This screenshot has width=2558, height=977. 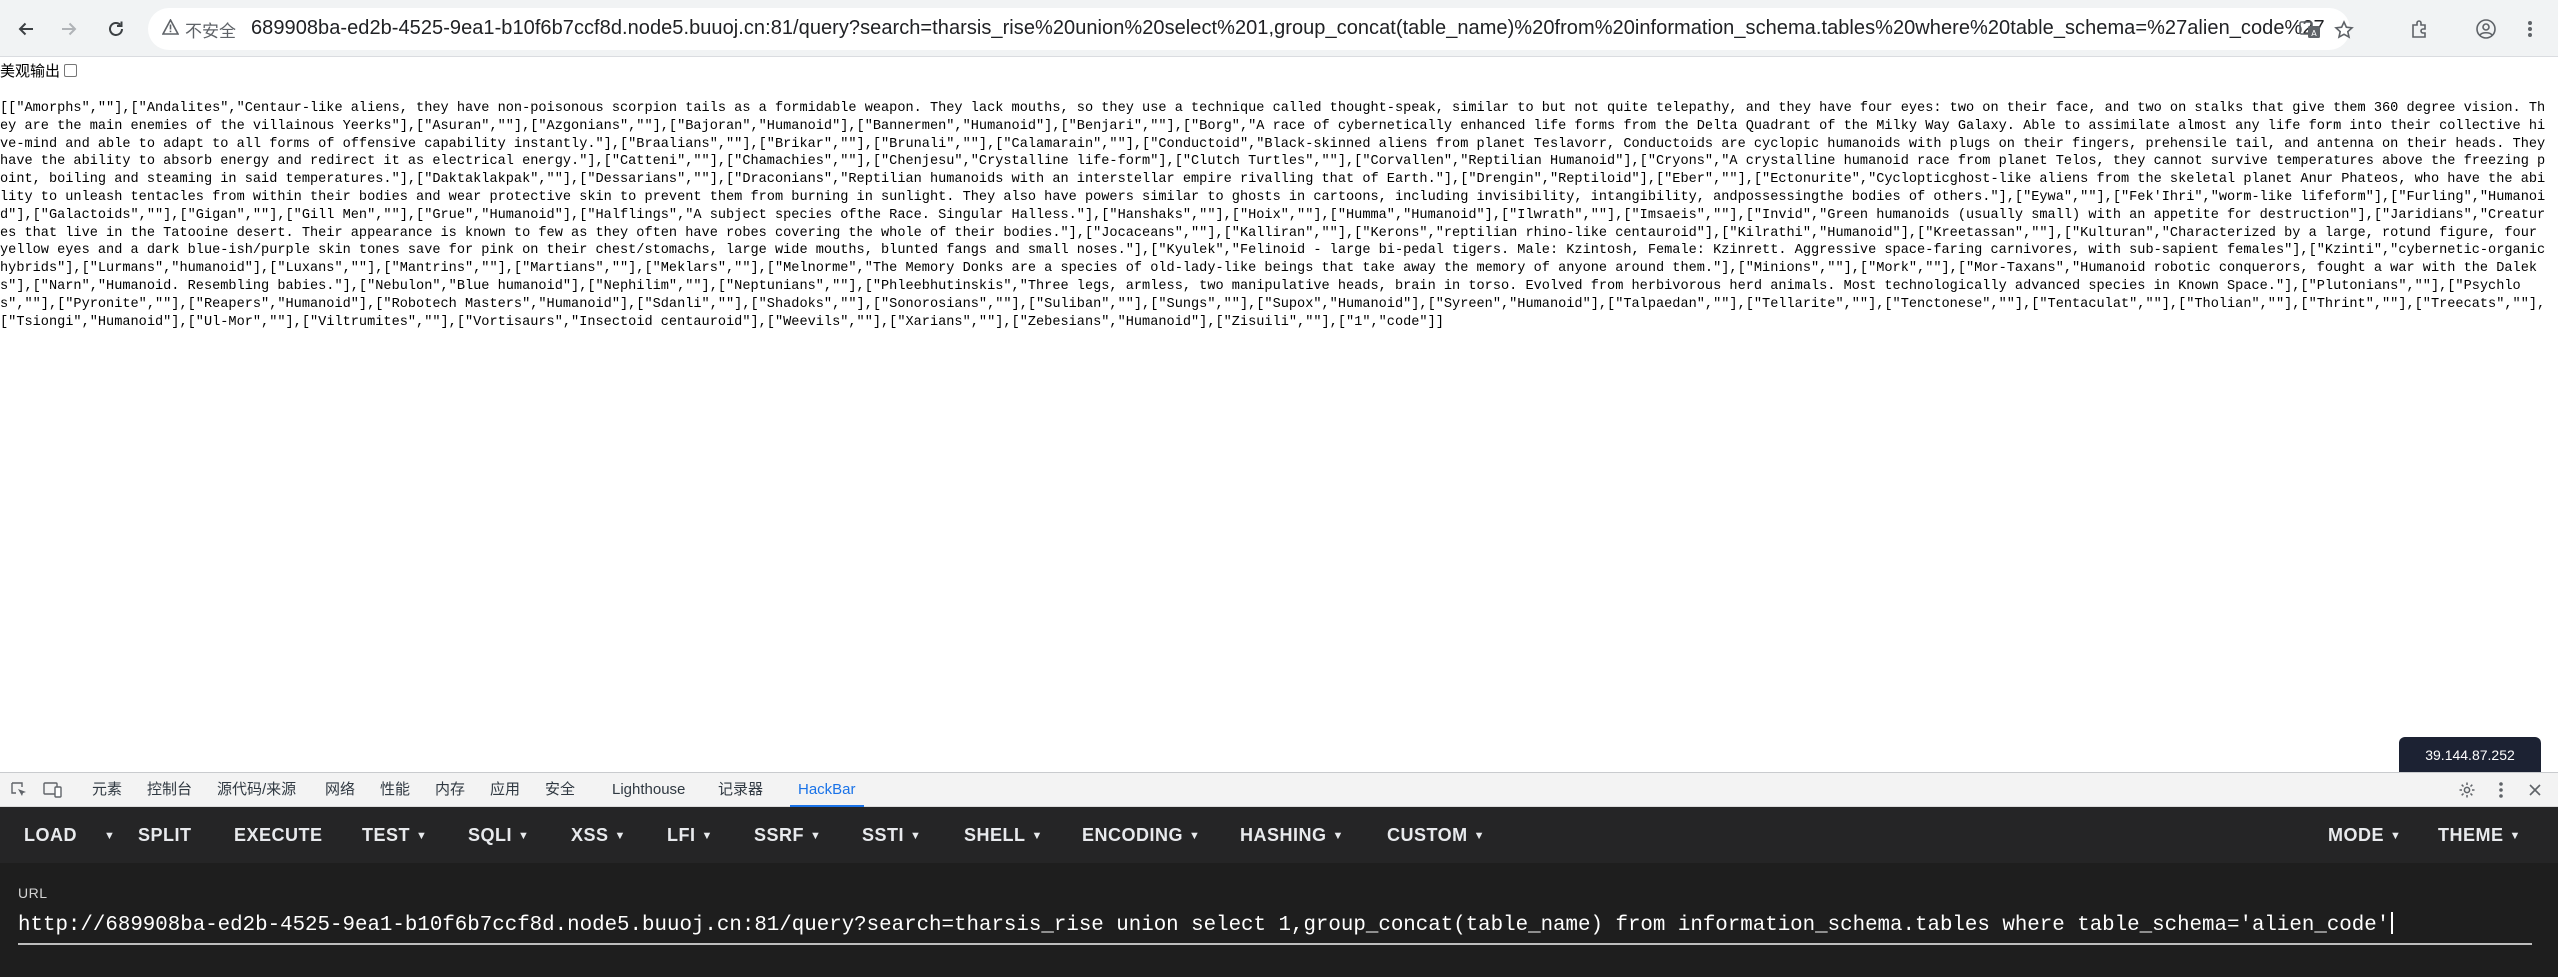 I want to click on prettify-toggle: 美观输出, so click(x=39, y=70).